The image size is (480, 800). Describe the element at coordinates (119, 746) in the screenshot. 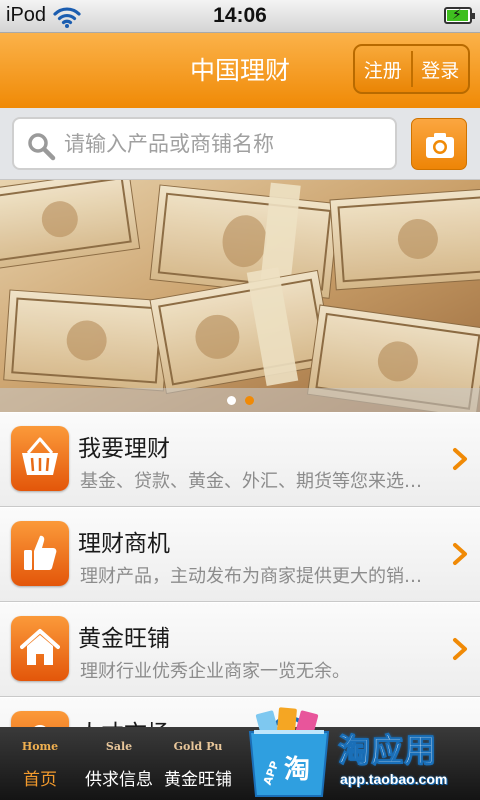

I see `tab-label-en: Sale` at that location.